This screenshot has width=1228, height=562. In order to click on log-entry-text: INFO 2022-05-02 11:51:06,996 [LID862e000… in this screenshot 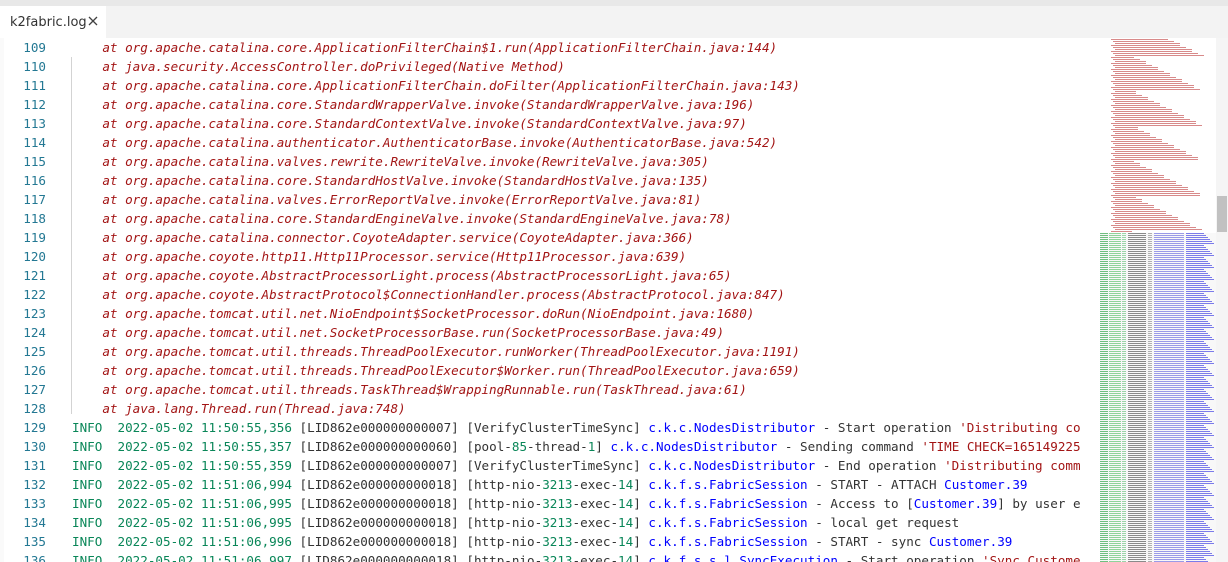, I will do `click(542, 541)`.